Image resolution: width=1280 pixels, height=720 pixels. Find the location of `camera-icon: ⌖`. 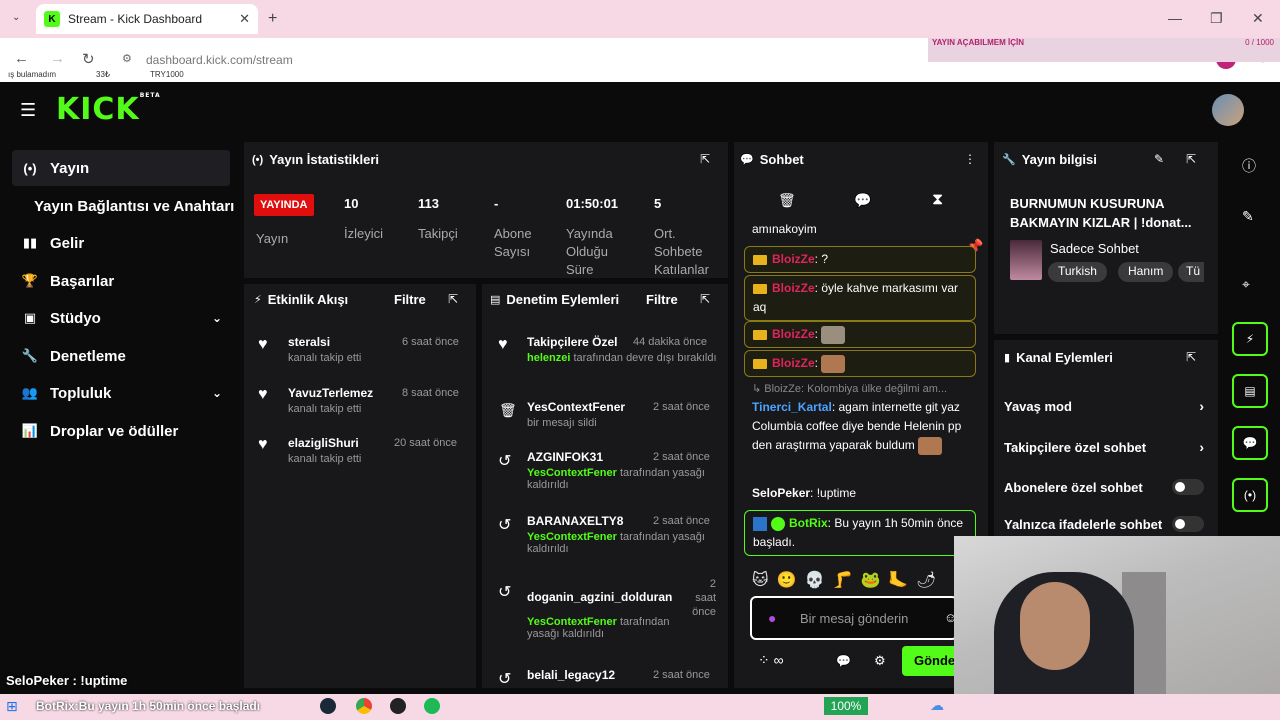

camera-icon: ⌖ is located at coordinates (1246, 284).